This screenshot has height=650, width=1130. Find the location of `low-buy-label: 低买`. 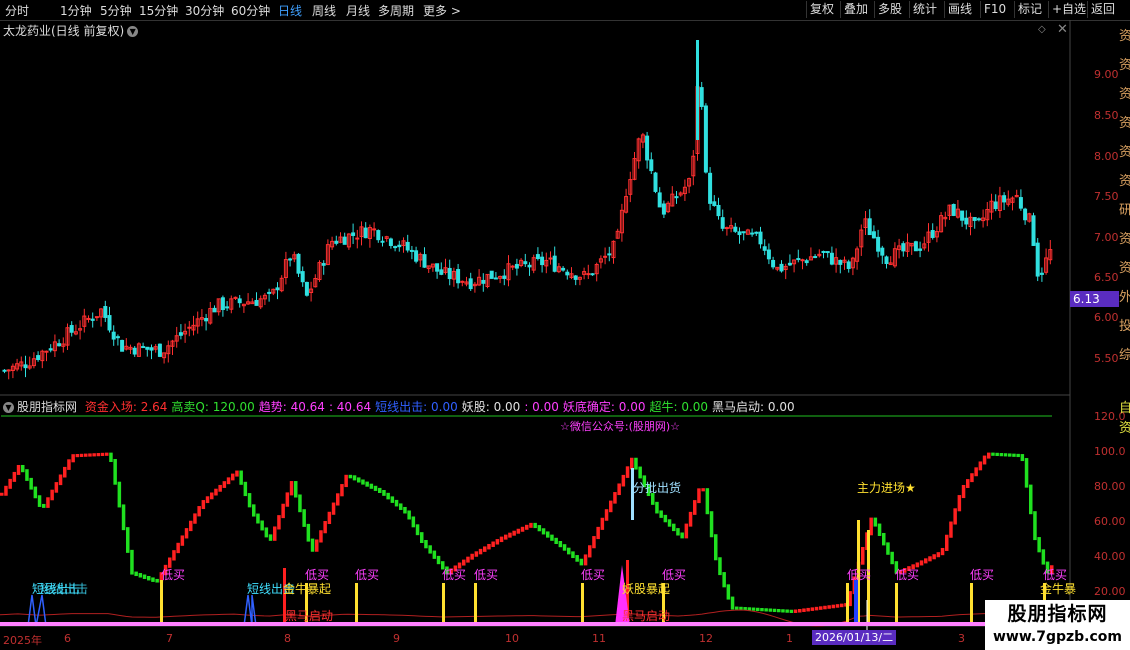

low-buy-label: 低买 is located at coordinates (486, 575).